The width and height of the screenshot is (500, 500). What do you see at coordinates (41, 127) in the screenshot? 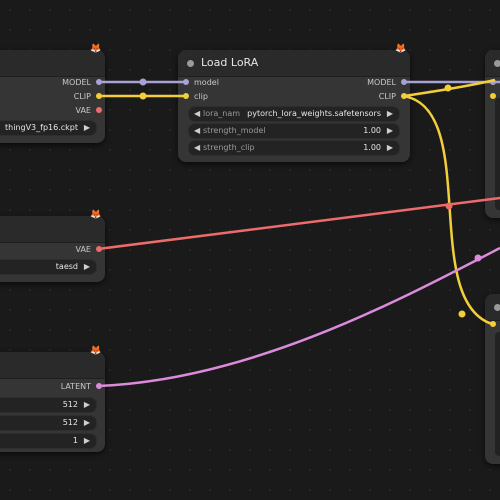
I see `ckpt-name-value: thingV3_fp16.ckpt` at bounding box center [41, 127].